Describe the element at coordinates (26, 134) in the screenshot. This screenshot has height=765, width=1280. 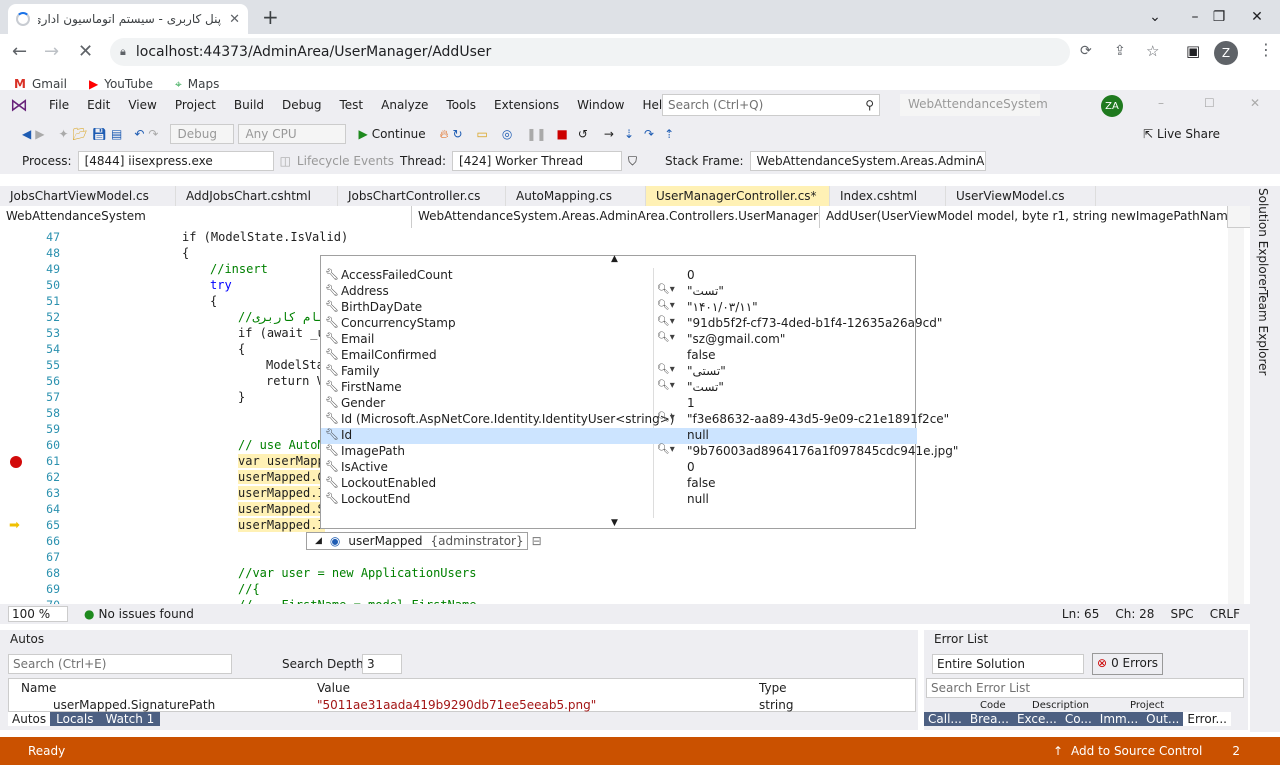
I see `navigate-back-icon: ◀` at that location.